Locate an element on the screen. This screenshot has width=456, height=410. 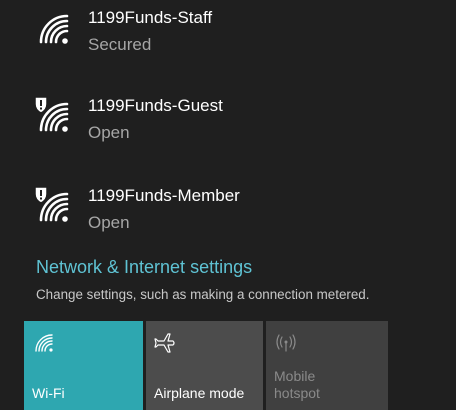
airplane-icon is located at coordinates (166, 343).